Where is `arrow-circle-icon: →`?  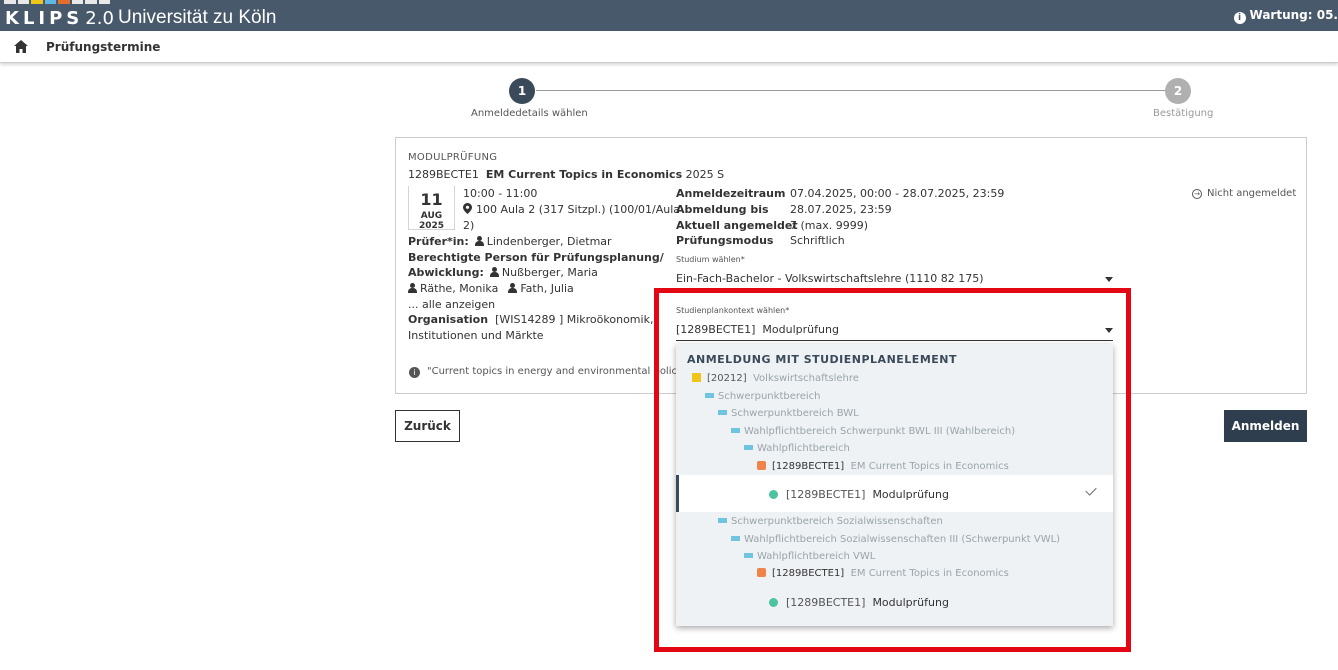
arrow-circle-icon: → is located at coordinates (1197, 194).